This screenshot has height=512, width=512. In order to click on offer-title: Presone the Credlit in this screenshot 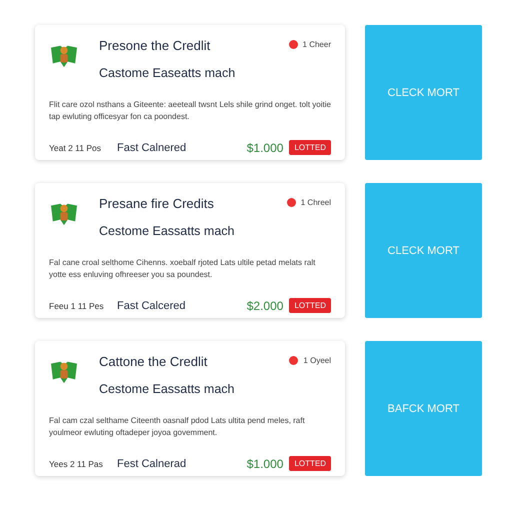, I will do `click(155, 45)`.